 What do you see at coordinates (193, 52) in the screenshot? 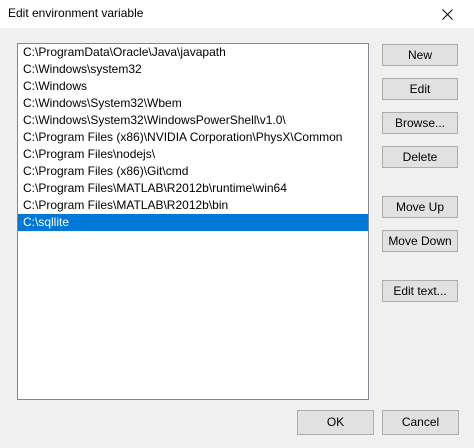
I see `list-item: C:\ProgramData\Oracle\Java\javapath` at bounding box center [193, 52].